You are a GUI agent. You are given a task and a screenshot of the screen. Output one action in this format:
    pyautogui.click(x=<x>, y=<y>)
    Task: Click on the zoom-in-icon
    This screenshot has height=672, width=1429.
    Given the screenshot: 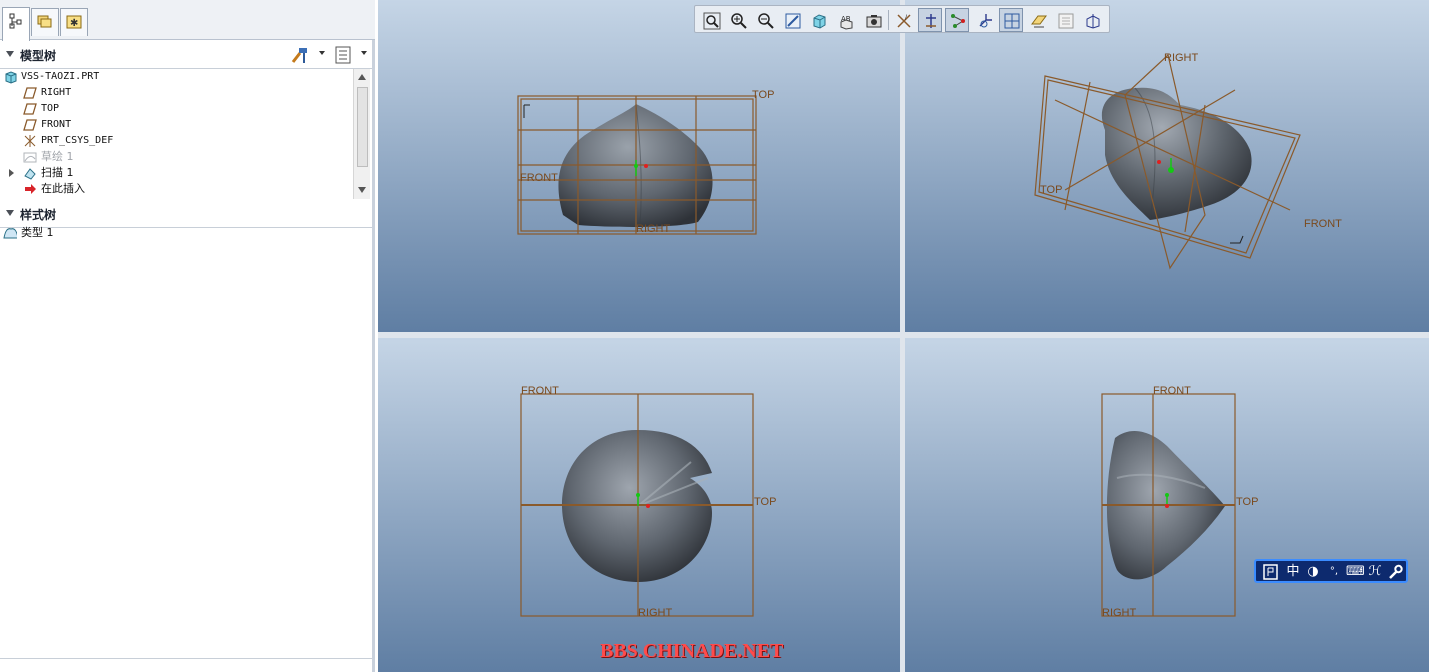 What is the action you would take?
    pyautogui.click(x=739, y=21)
    